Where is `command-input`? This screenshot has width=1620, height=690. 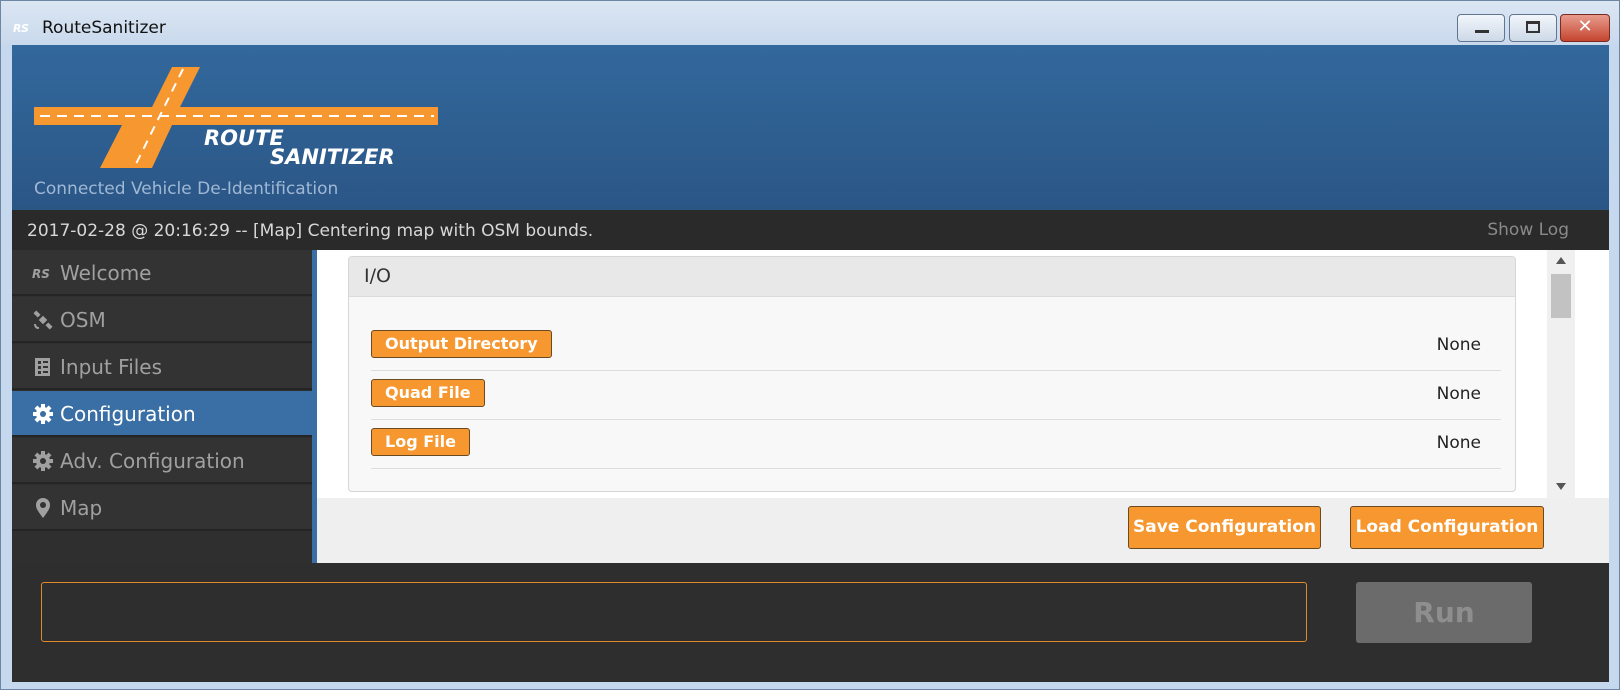
command-input is located at coordinates (674, 612).